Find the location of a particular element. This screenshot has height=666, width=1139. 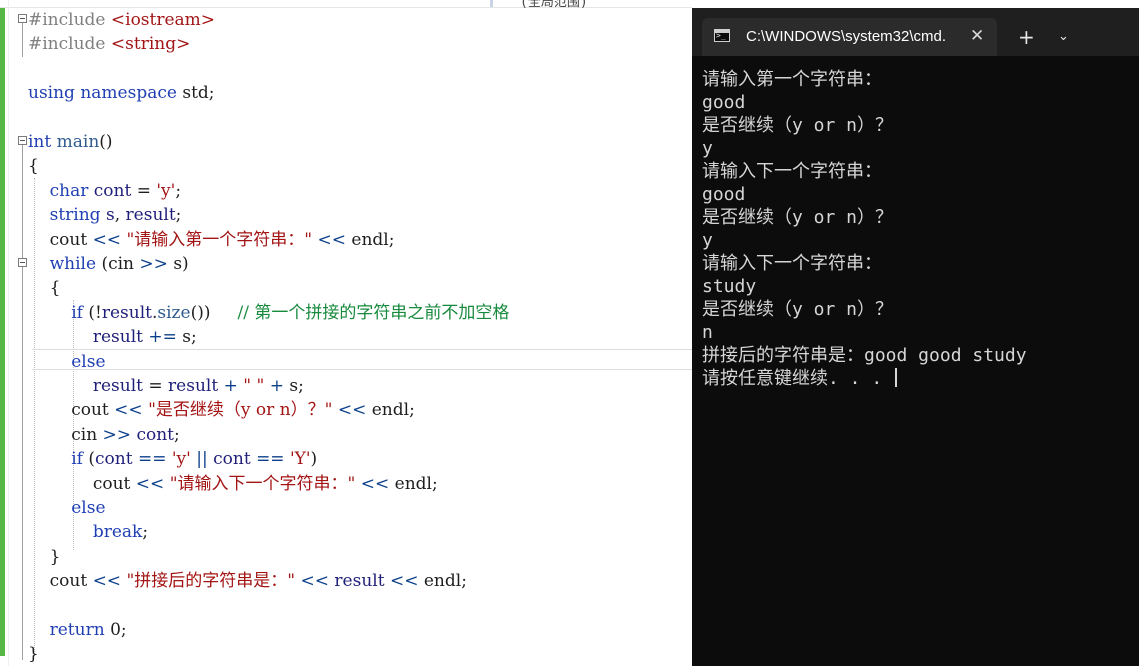

code-token: <string> is located at coordinates (150, 44).